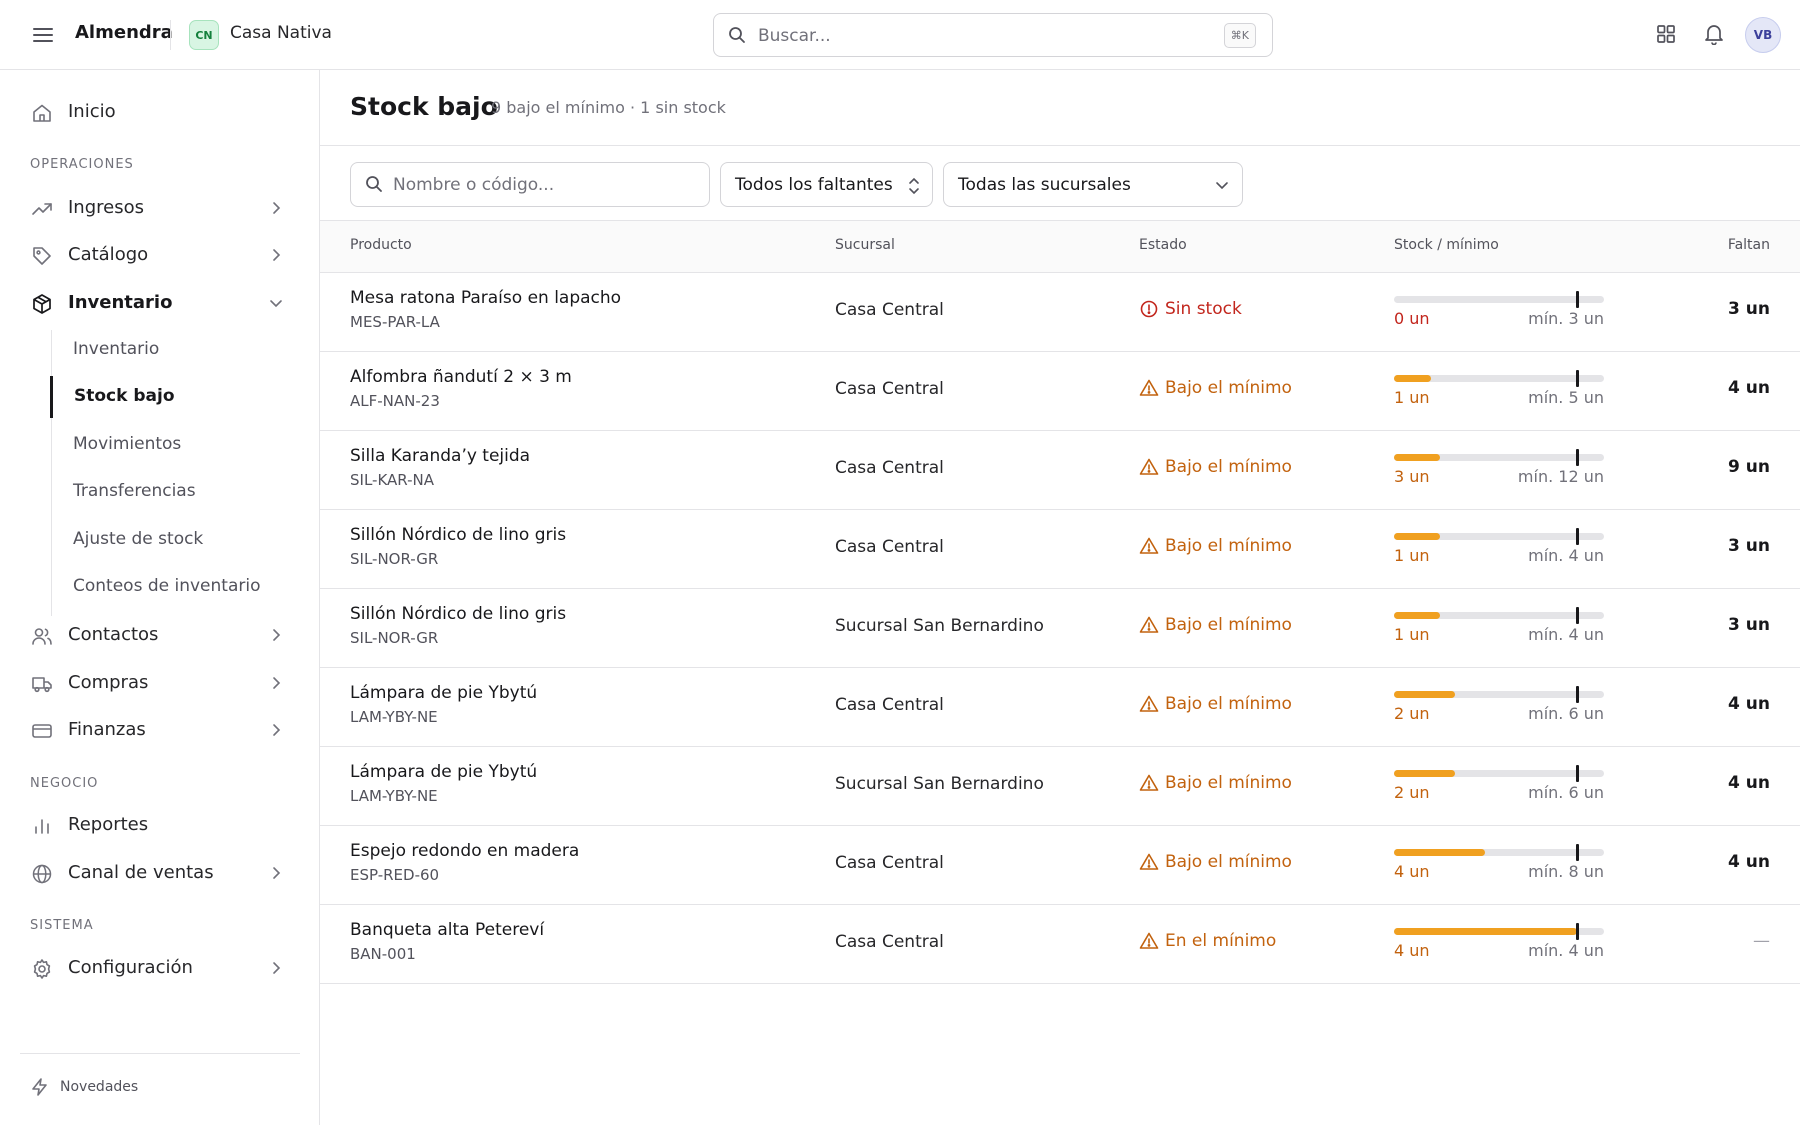 The width and height of the screenshot is (1800, 1125). I want to click on branch-name: Sucursal San Bernardino, so click(939, 626).